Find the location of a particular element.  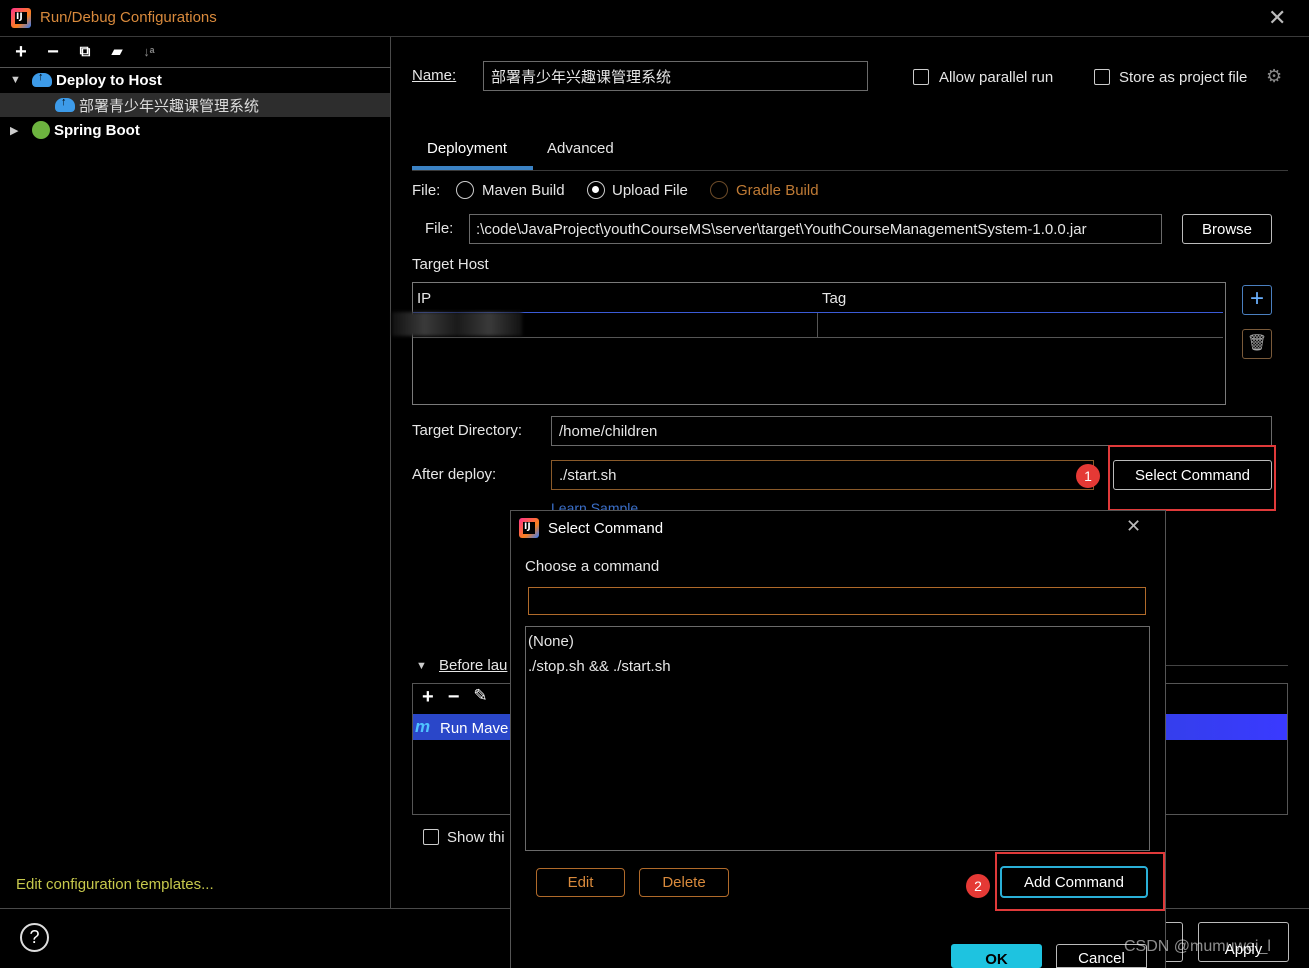

command-item-none: (None) is located at coordinates (551, 641).